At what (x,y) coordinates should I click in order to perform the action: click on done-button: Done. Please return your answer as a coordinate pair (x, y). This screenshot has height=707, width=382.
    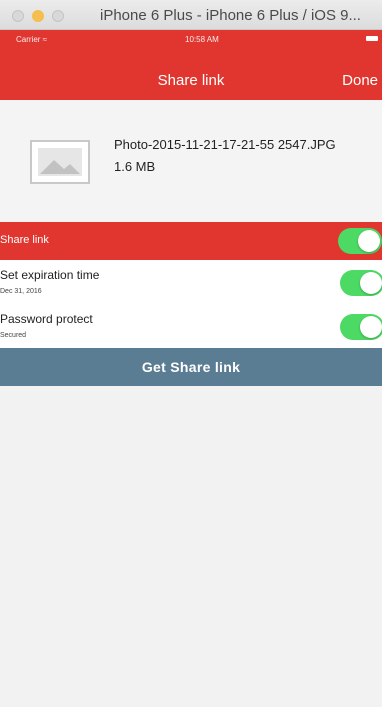
    Looking at the image, I should click on (360, 80).